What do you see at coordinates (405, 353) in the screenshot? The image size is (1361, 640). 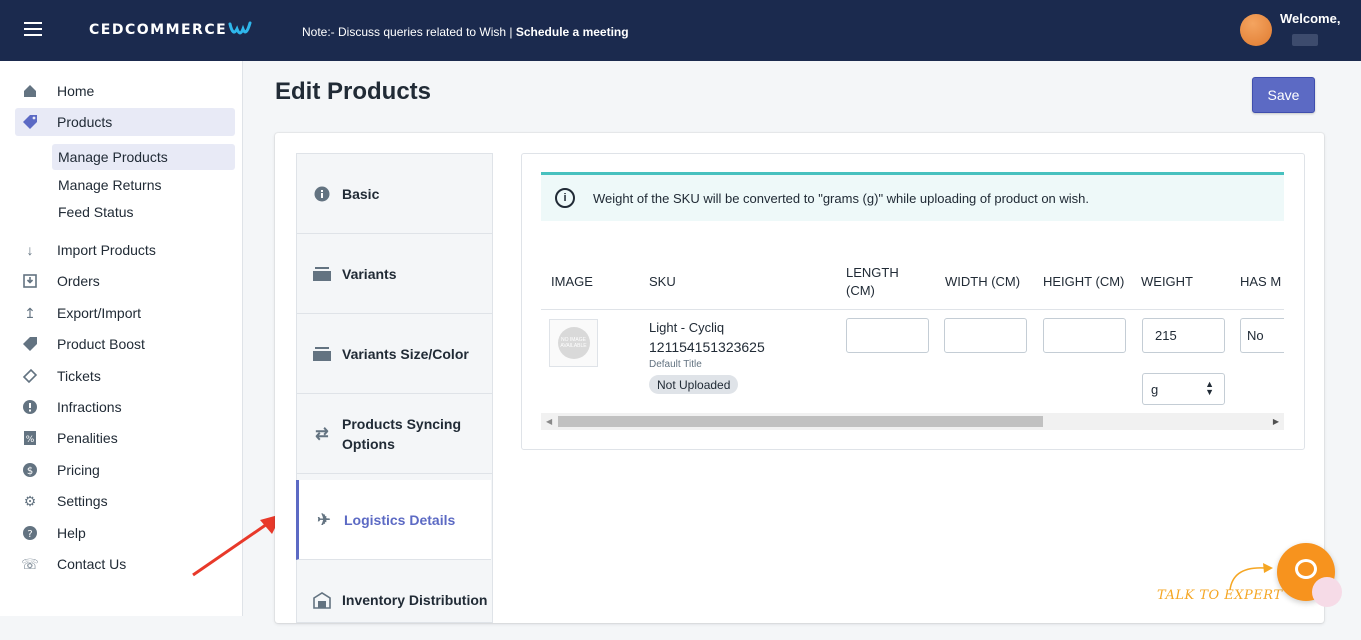 I see `tab-label: Variants Size/Color` at bounding box center [405, 353].